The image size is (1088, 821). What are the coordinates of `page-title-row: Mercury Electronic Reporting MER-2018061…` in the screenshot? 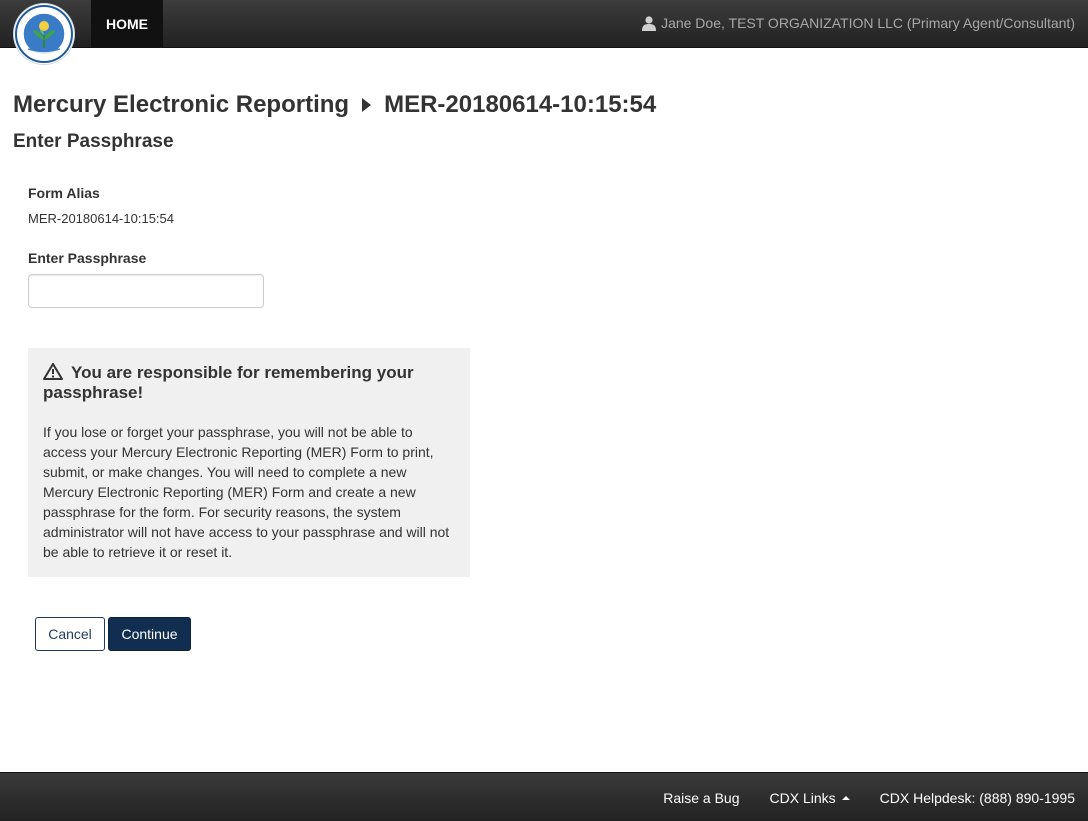 It's located at (334, 105).